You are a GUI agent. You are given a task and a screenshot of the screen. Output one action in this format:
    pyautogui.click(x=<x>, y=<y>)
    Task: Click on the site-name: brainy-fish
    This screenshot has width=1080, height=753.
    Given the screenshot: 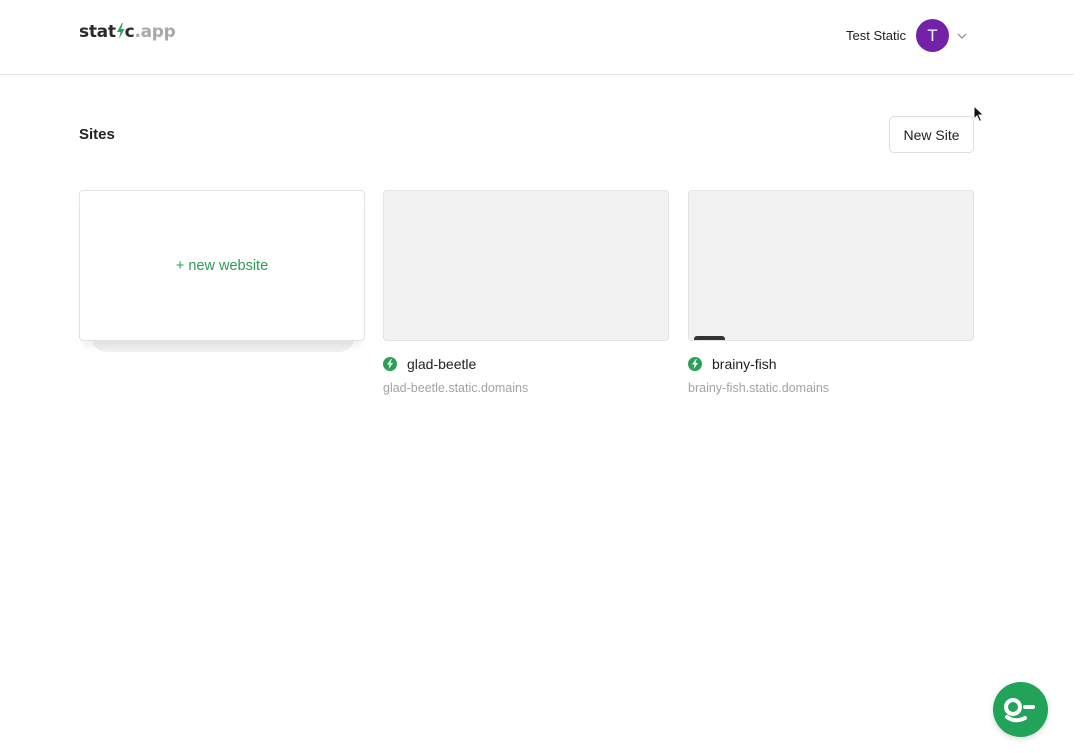 What is the action you would take?
    pyautogui.click(x=744, y=364)
    